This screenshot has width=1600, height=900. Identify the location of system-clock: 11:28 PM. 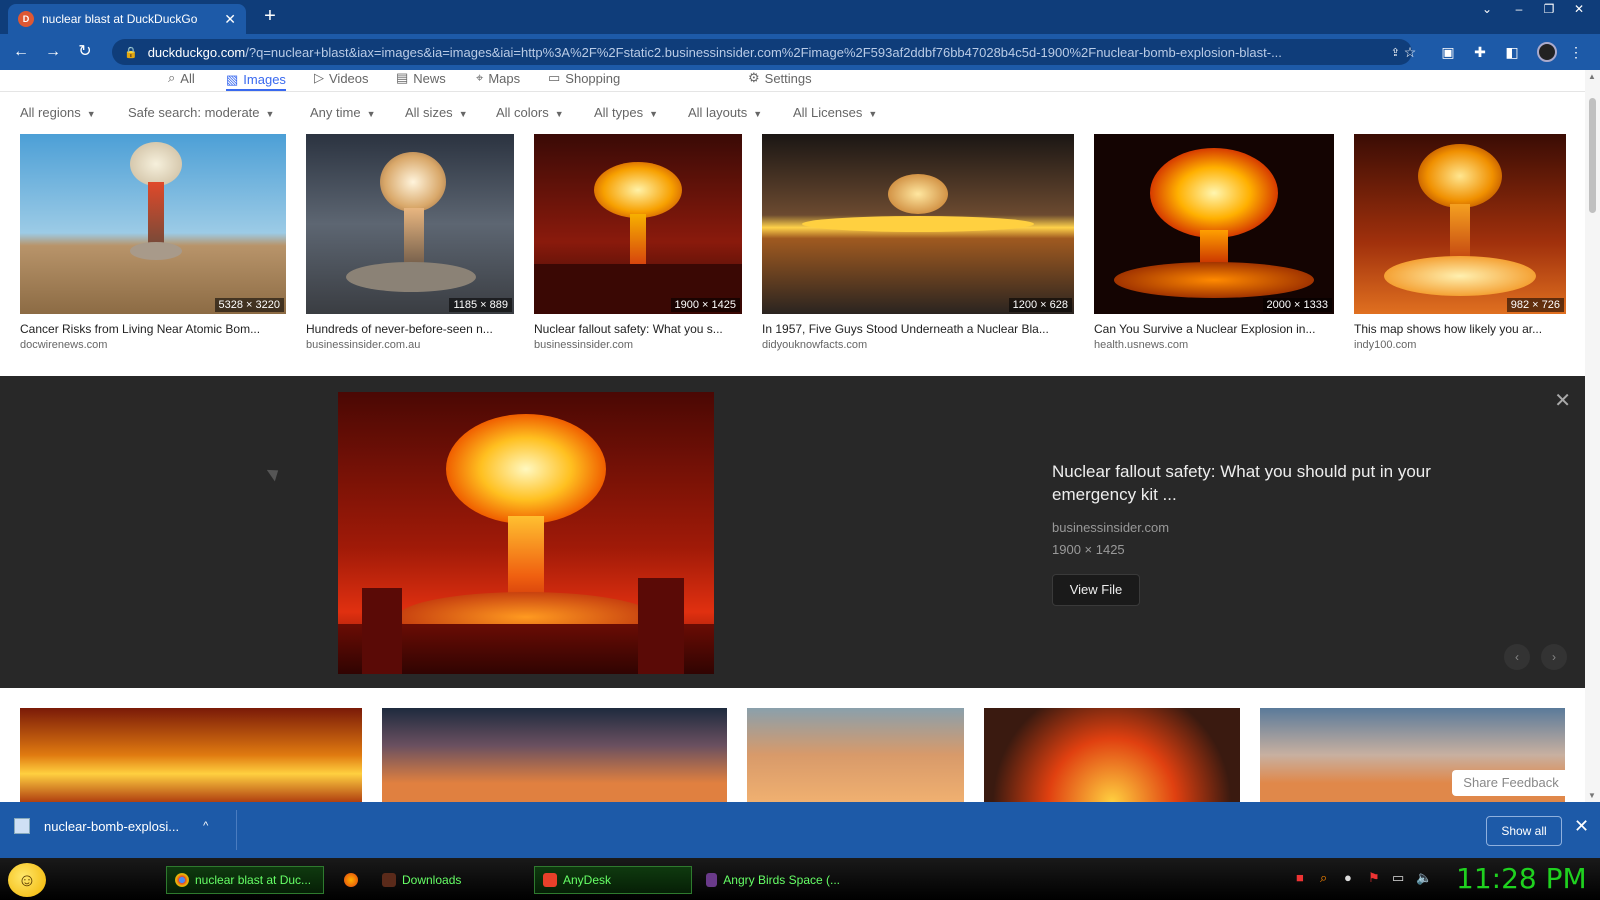
(1521, 878).